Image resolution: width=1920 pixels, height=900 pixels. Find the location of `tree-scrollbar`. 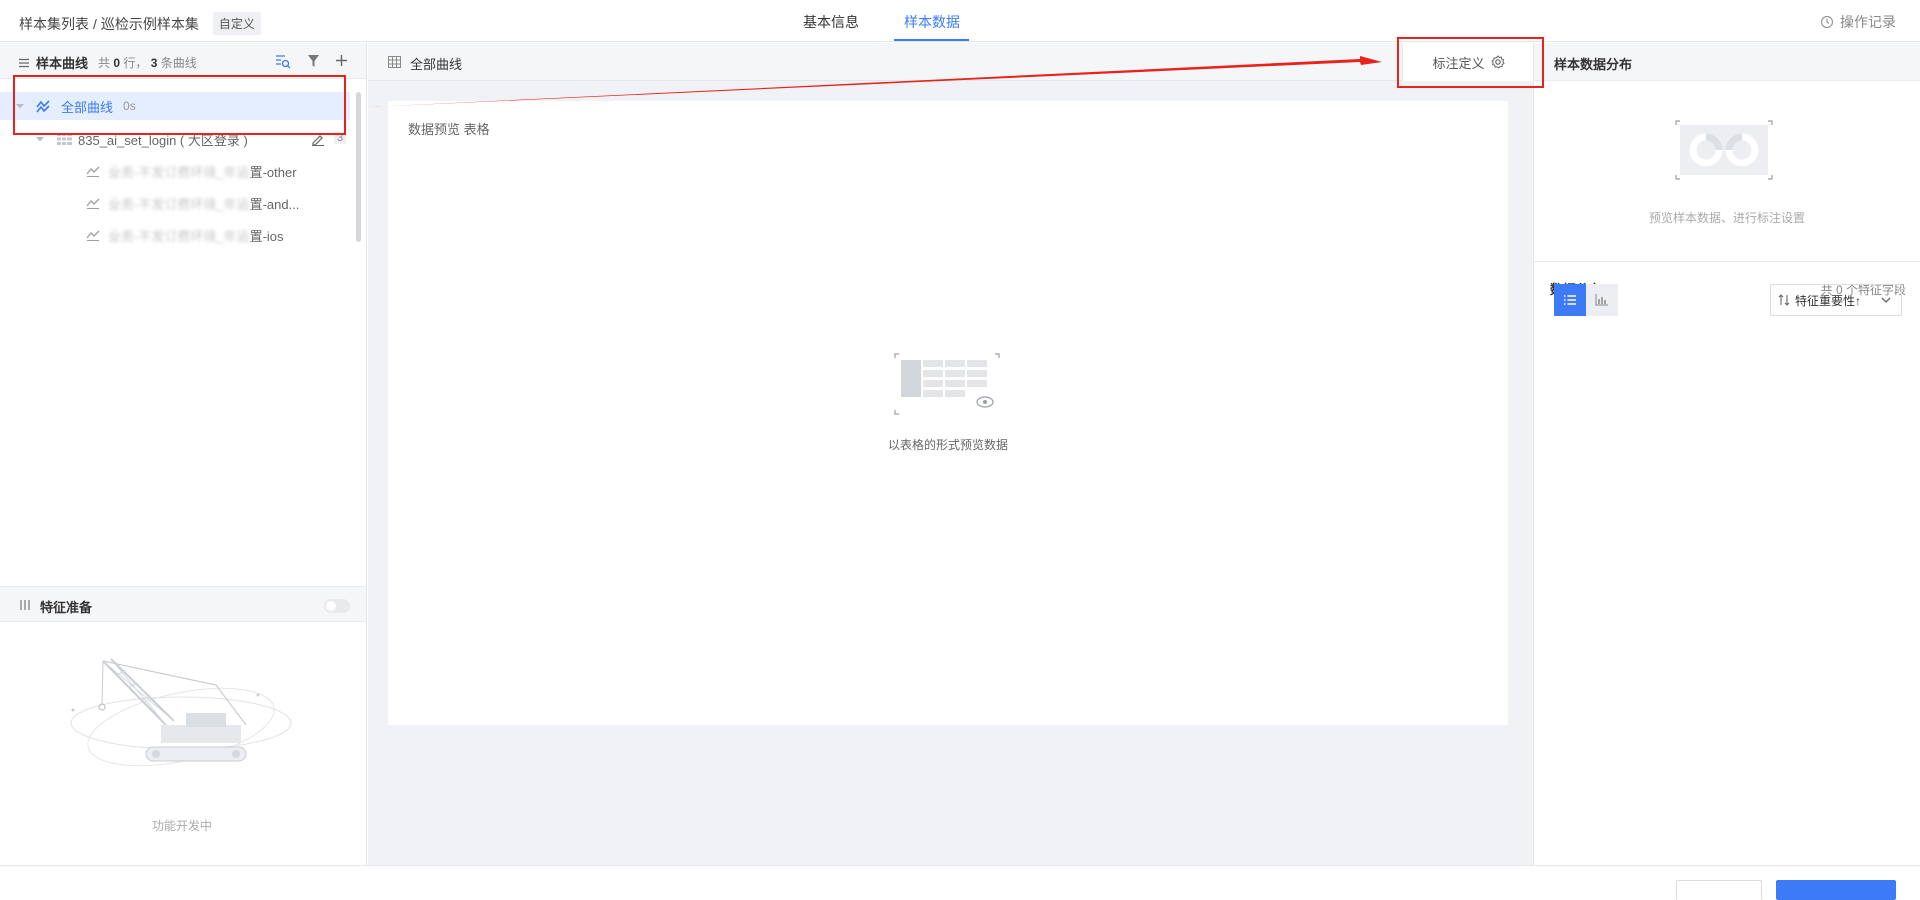

tree-scrollbar is located at coordinates (358, 167).